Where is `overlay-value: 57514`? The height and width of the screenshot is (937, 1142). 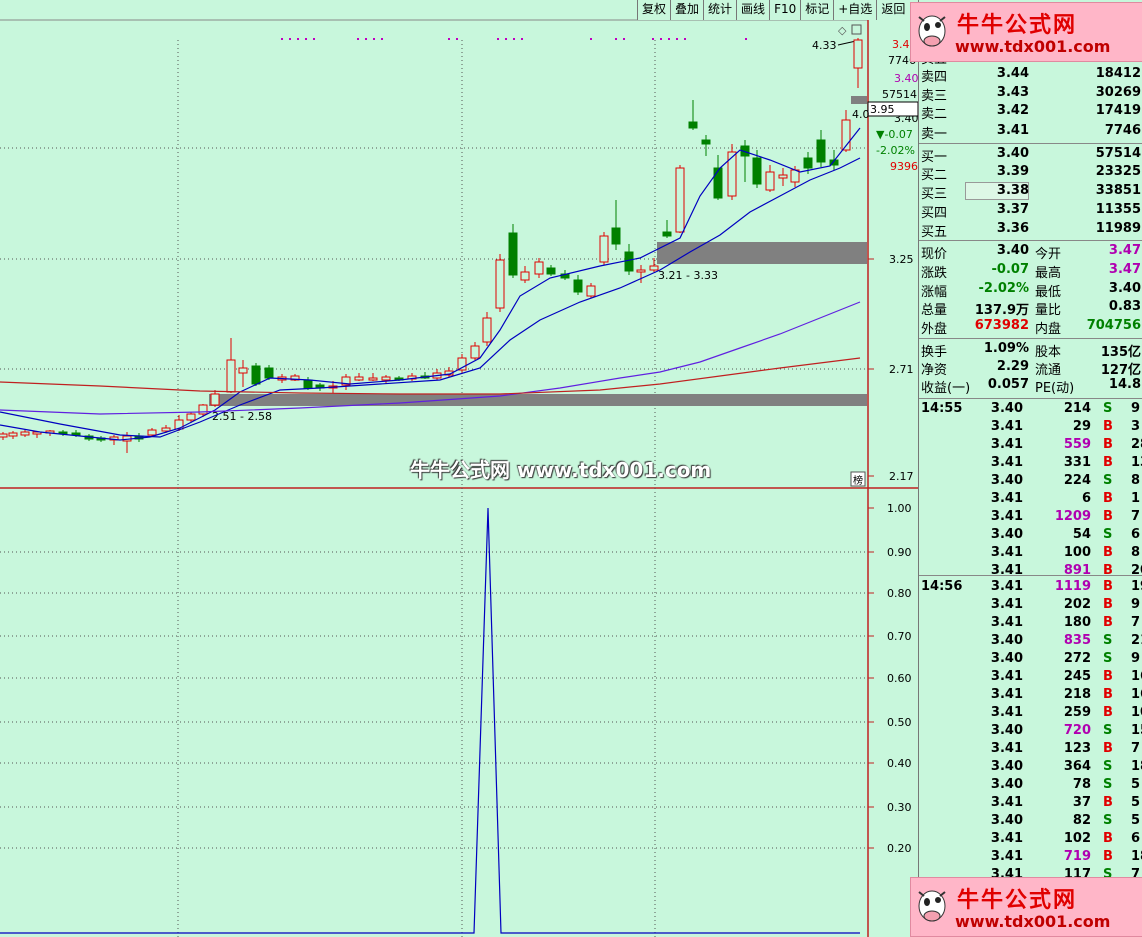 overlay-value: 57514 is located at coordinates (899, 94).